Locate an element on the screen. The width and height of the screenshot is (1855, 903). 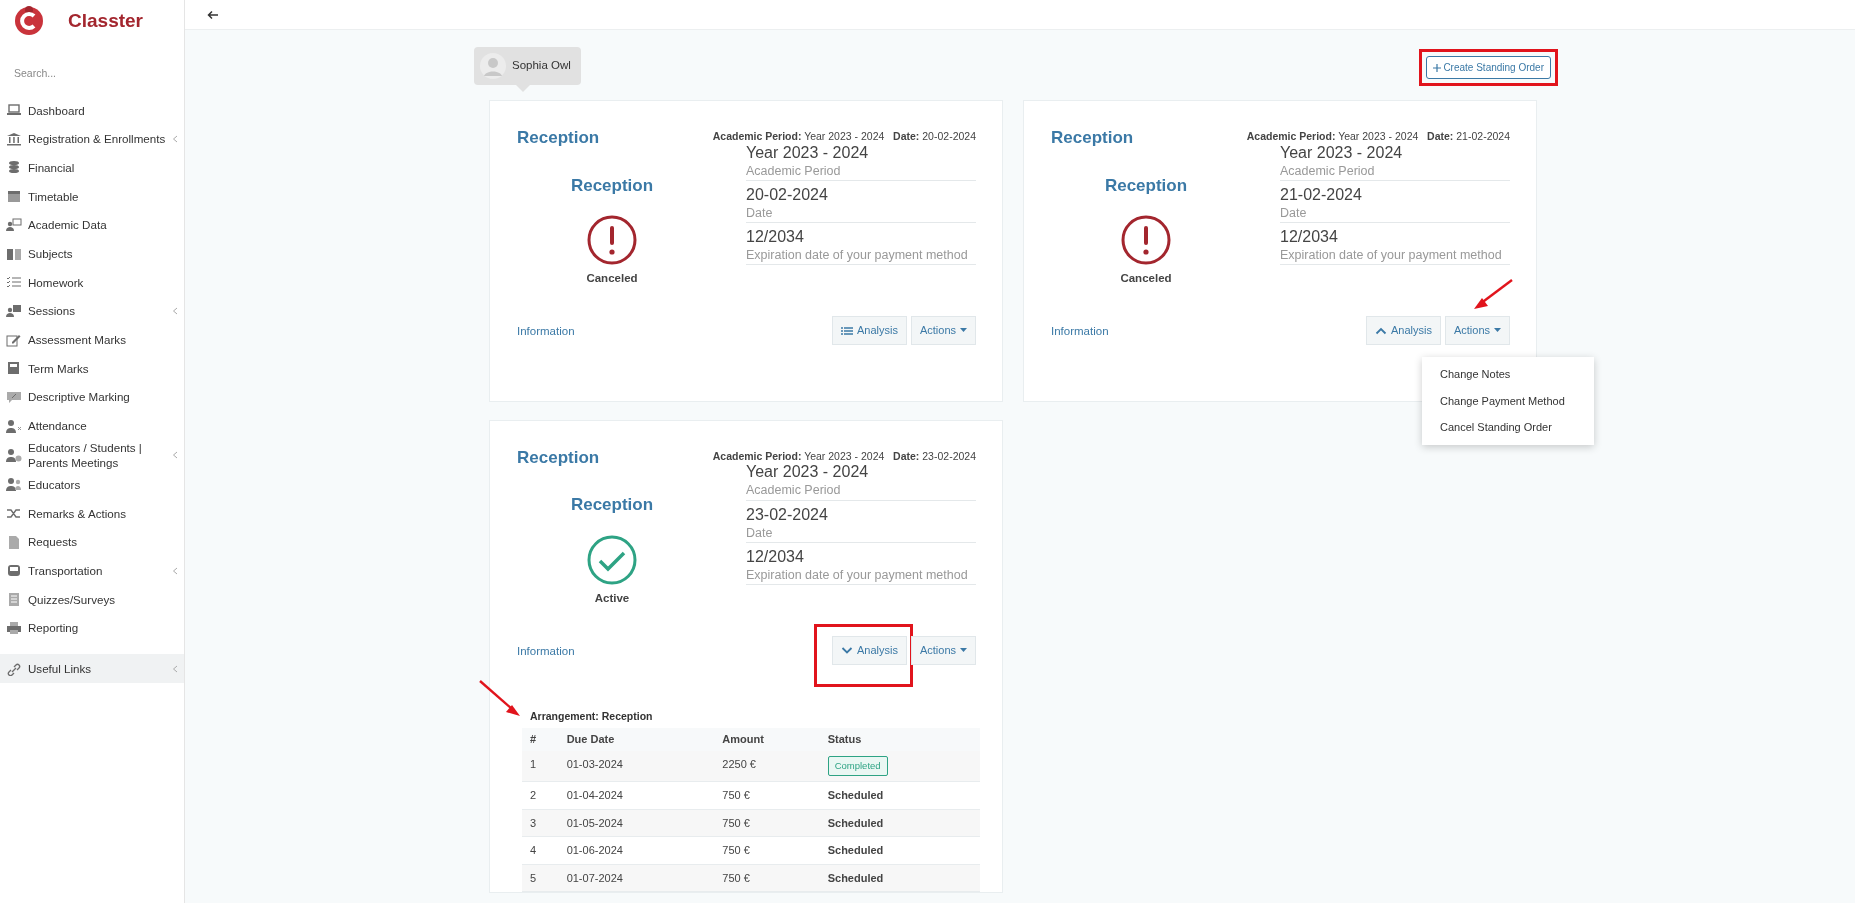
student-tag: Sophia Owl is located at coordinates (527, 66).